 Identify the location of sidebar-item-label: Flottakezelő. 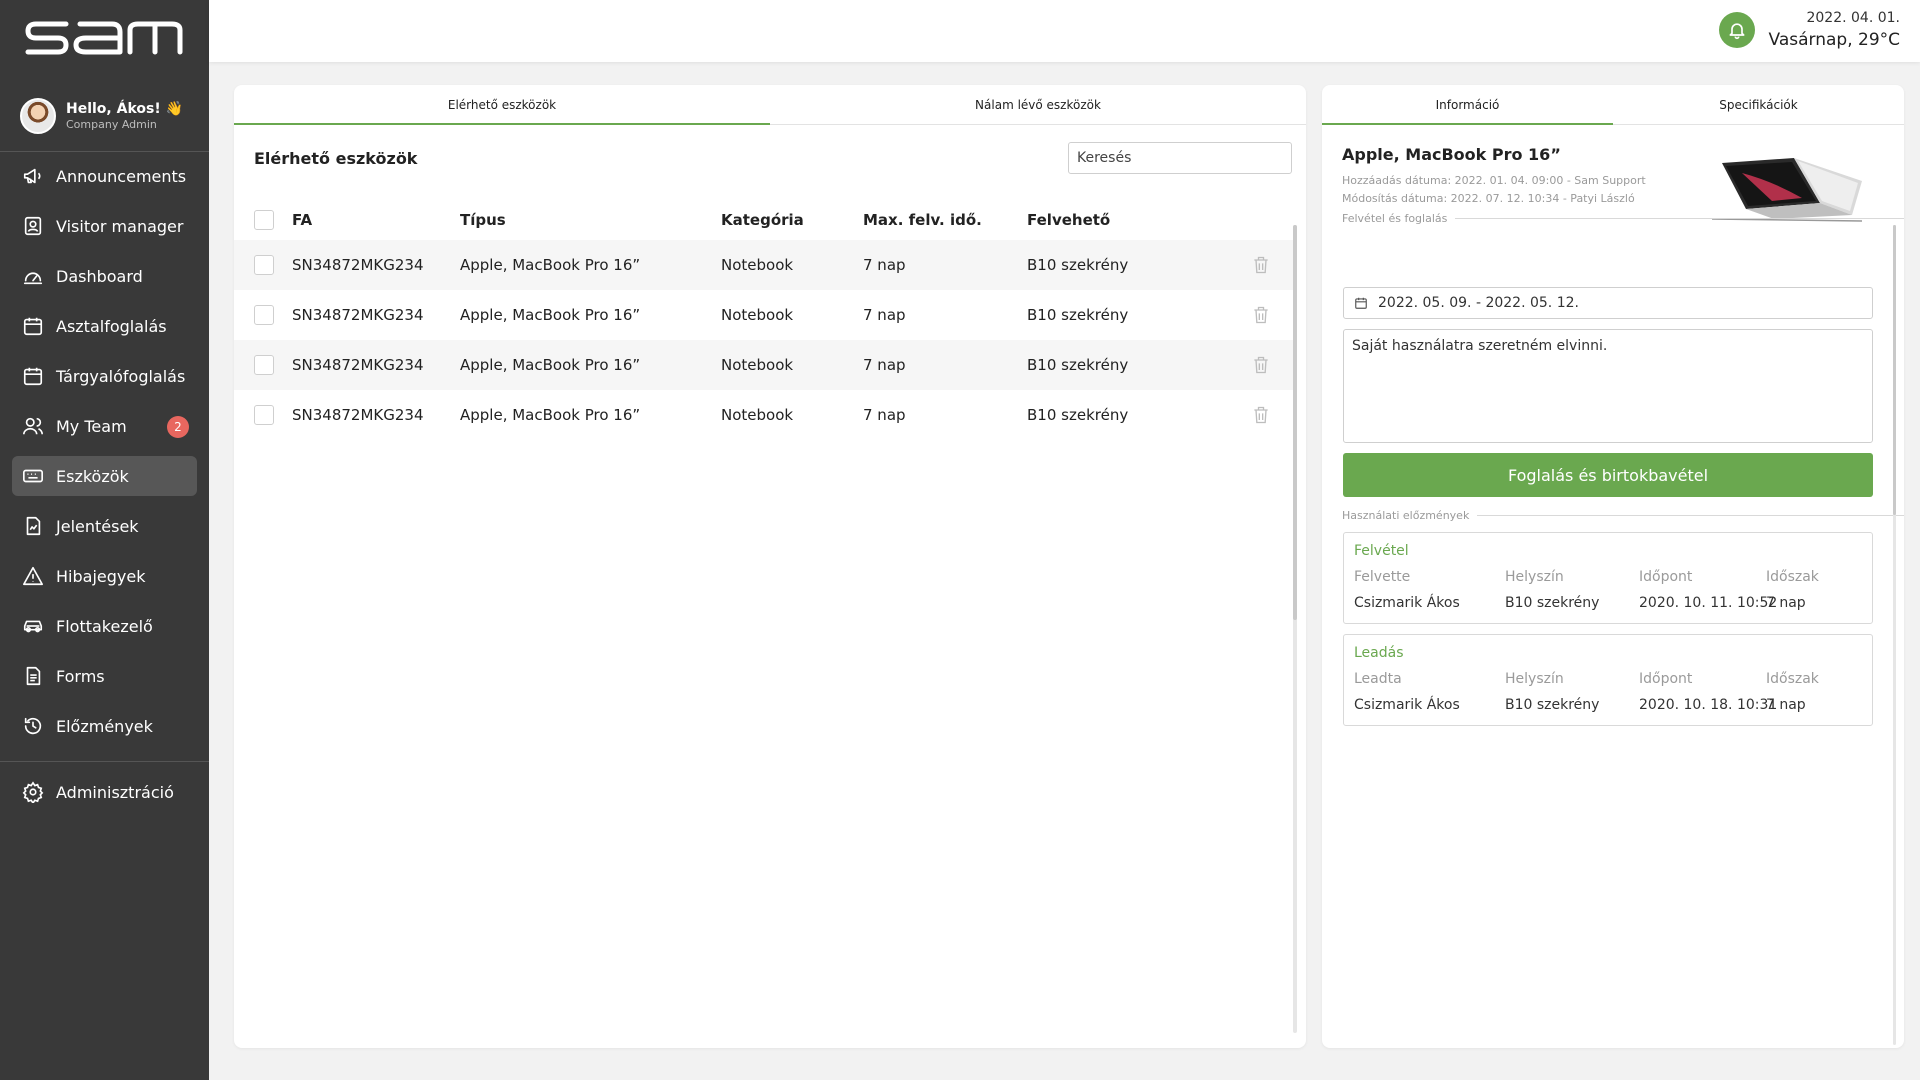
(104, 626).